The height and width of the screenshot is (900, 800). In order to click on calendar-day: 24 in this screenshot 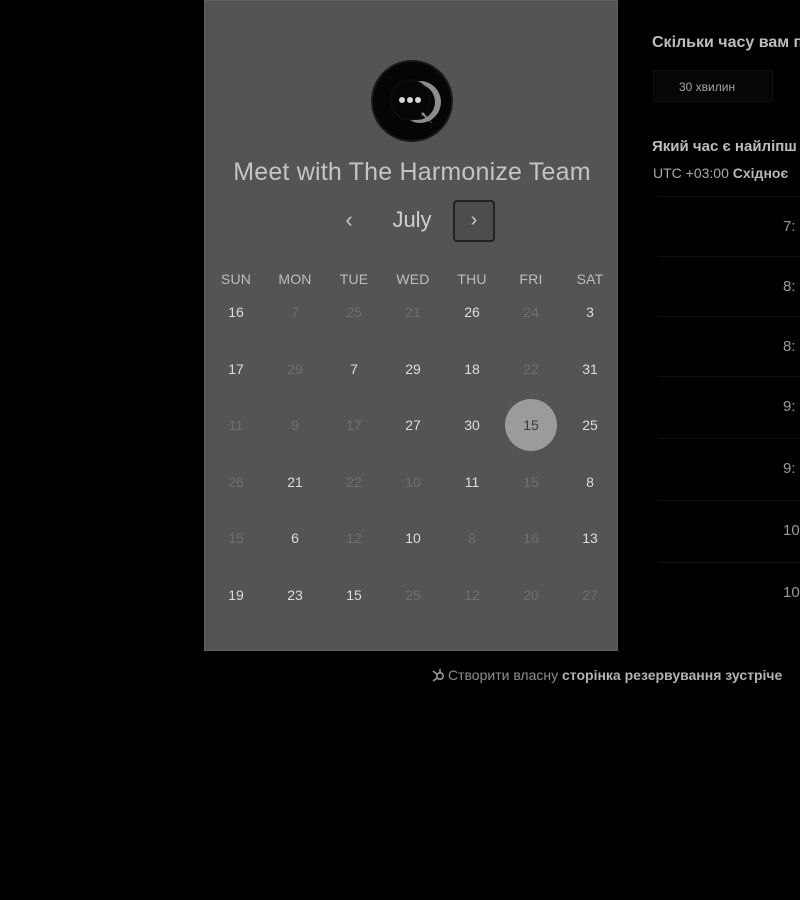, I will do `click(531, 312)`.